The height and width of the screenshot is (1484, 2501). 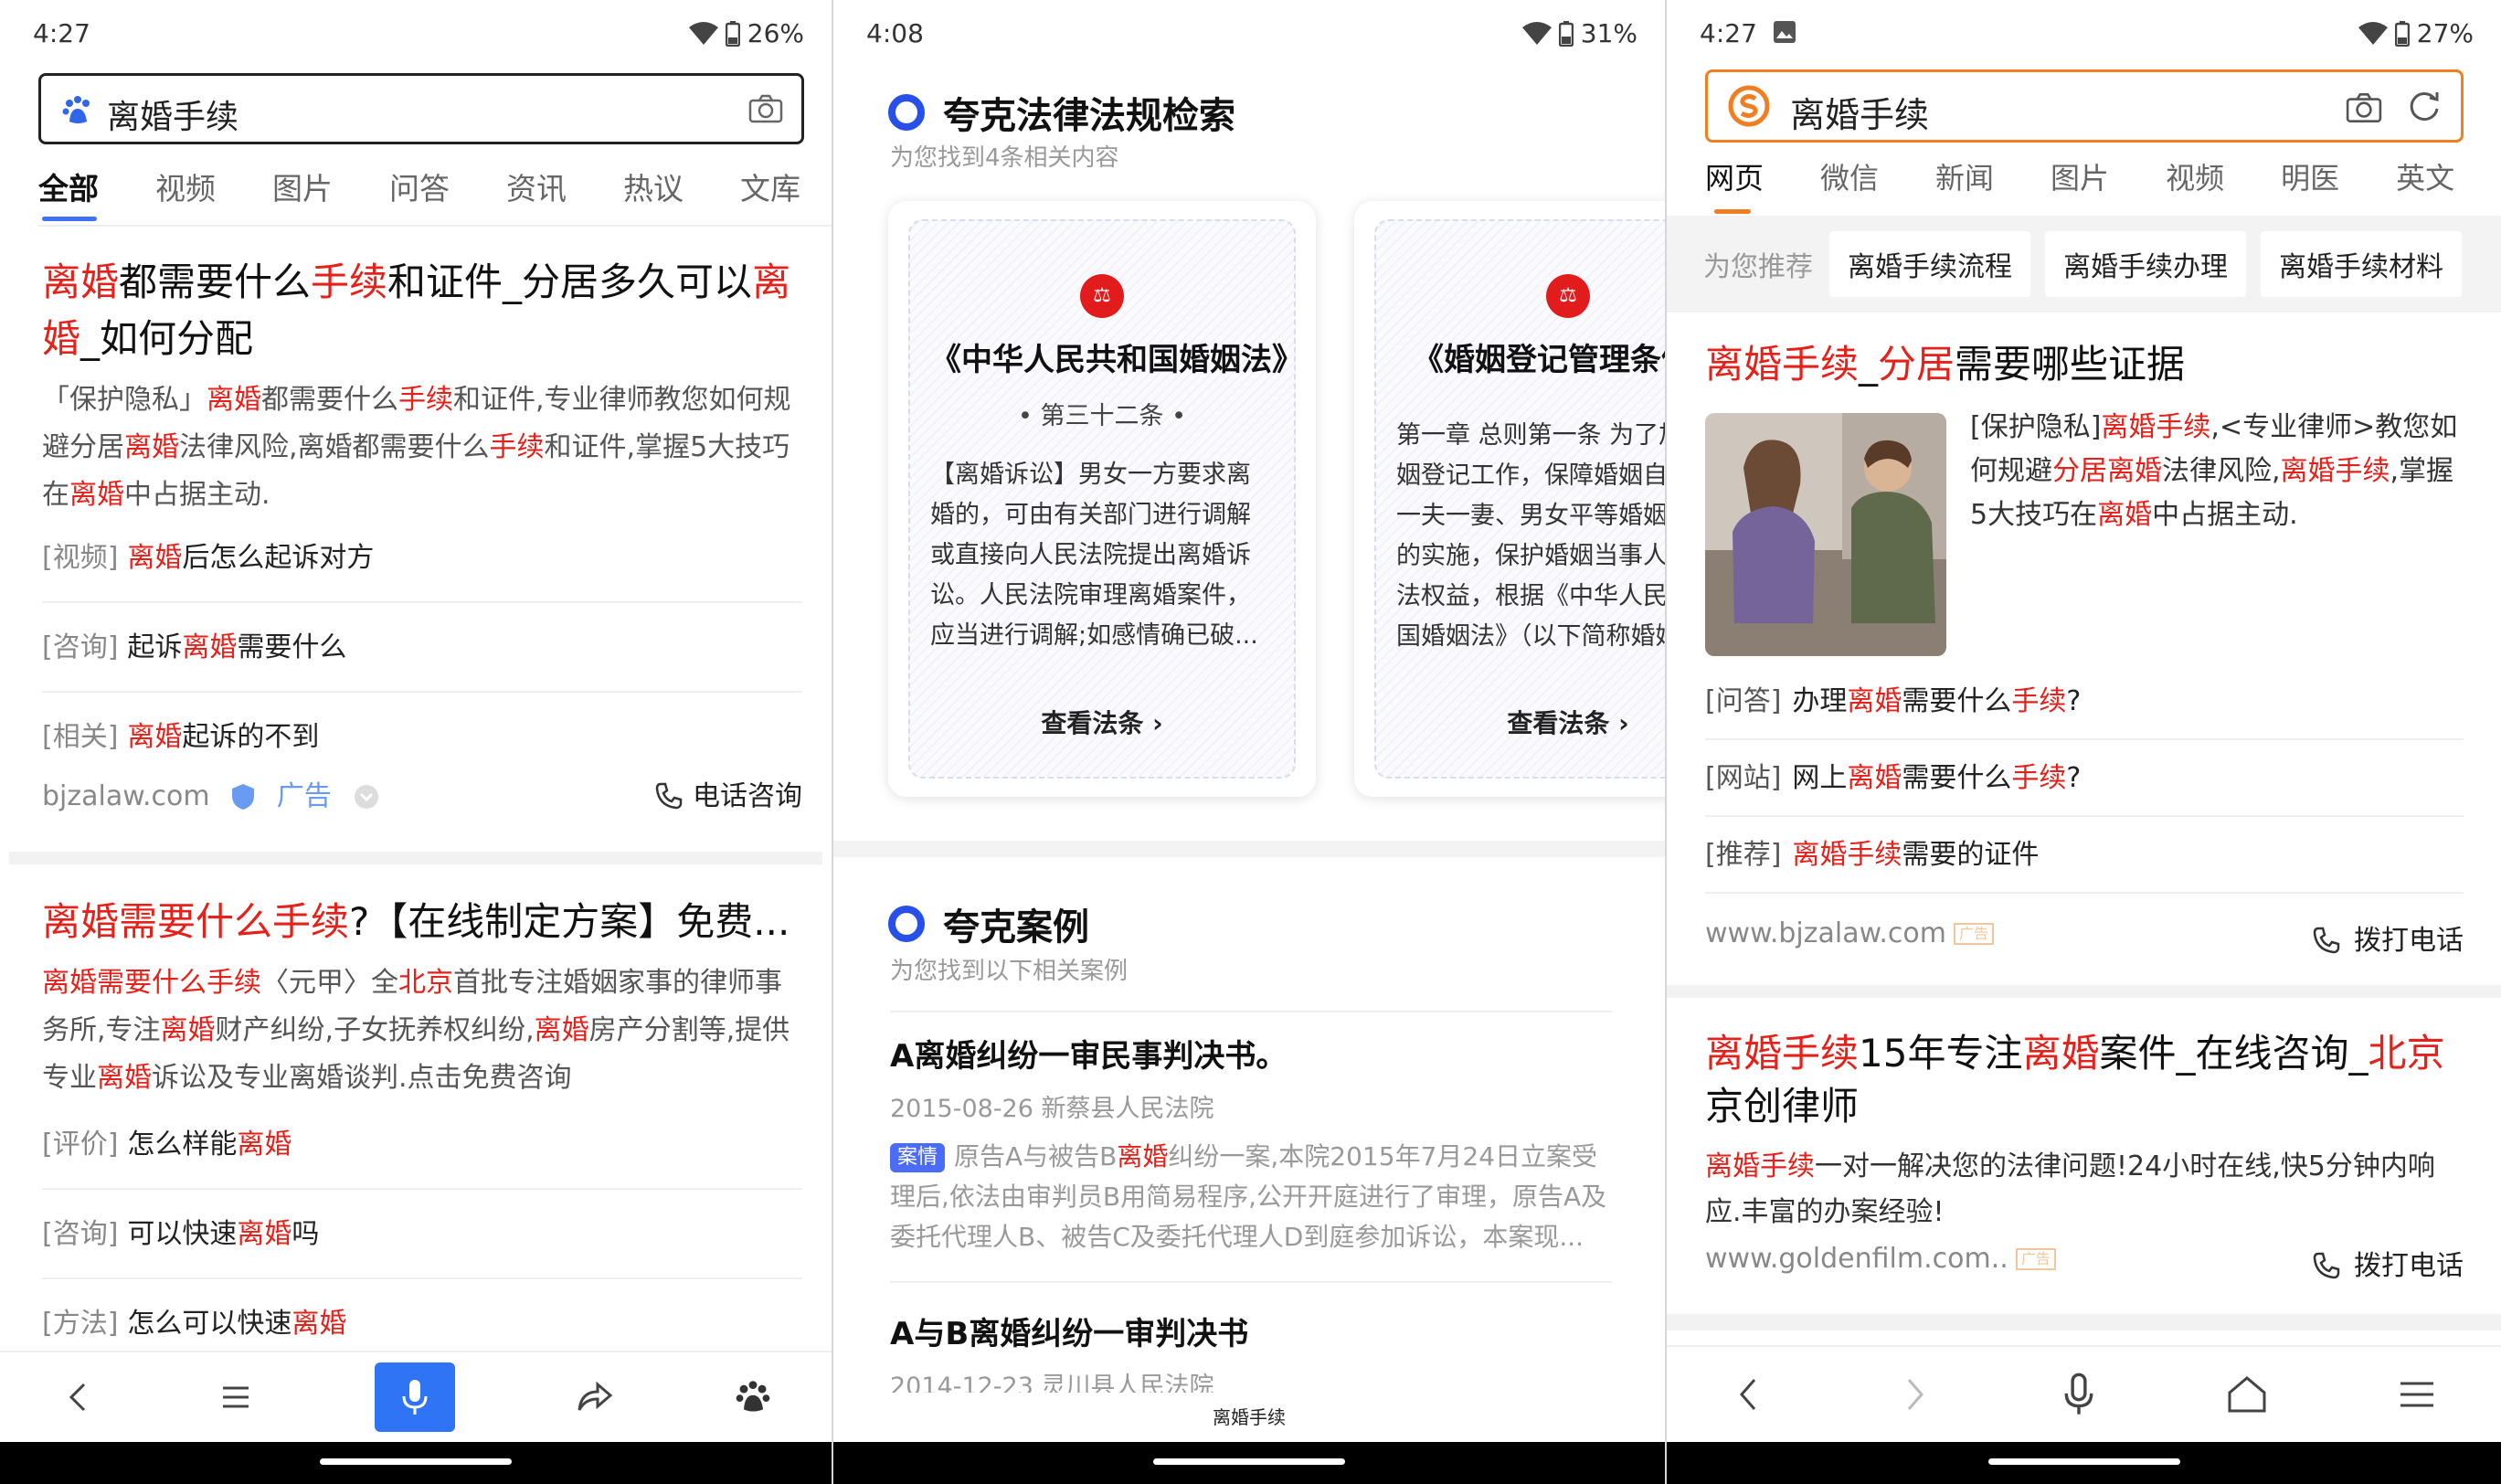 I want to click on case-item: A与B离婚纠纷一审判决书 2014-12-23 灵川县人民法院, so click(x=1251, y=1355).